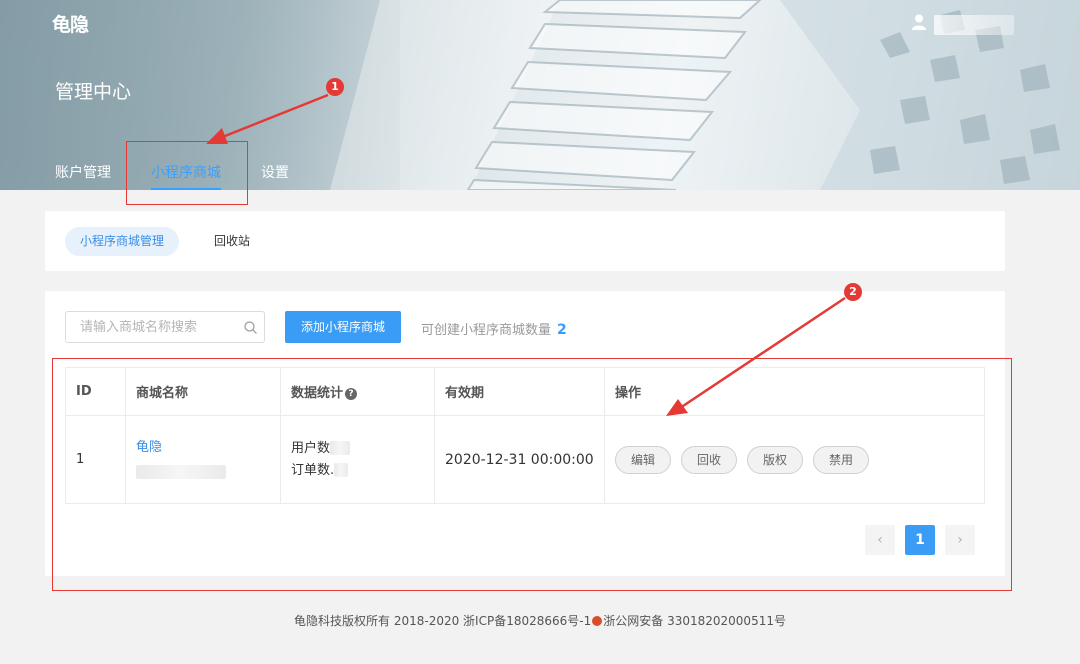 The height and width of the screenshot is (664, 1080). What do you see at coordinates (486, 330) in the screenshot?
I see `quota-label: 可创建小程序商城数量` at bounding box center [486, 330].